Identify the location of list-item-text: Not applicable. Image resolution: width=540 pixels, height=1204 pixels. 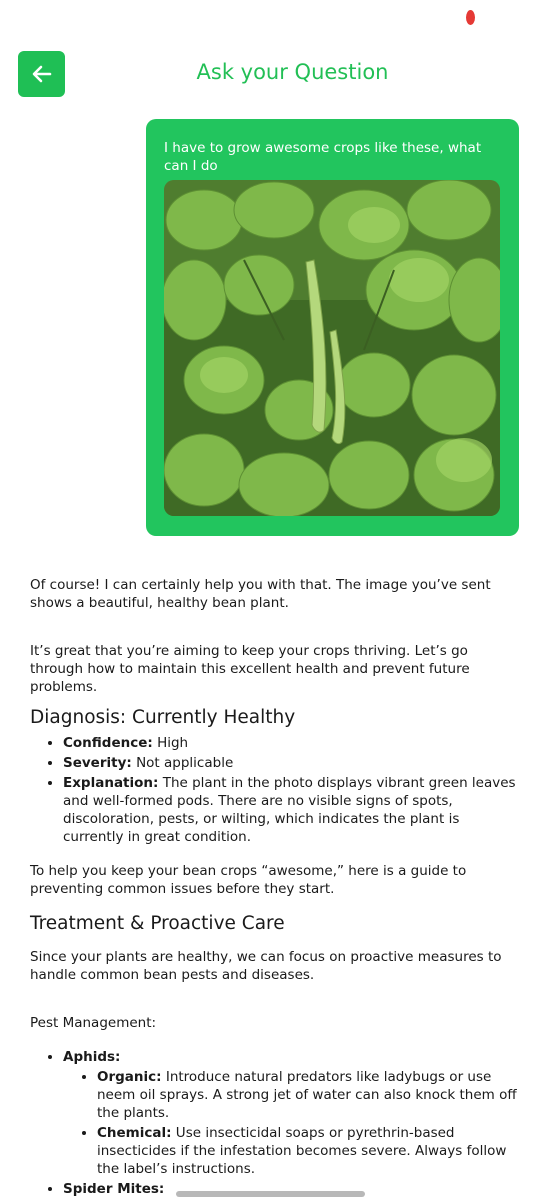
(182, 763).